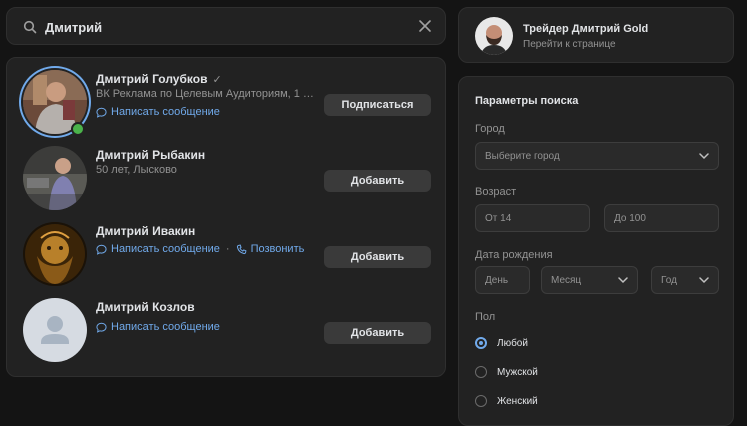  What do you see at coordinates (241, 249) in the screenshot?
I see `phone-icon` at bounding box center [241, 249].